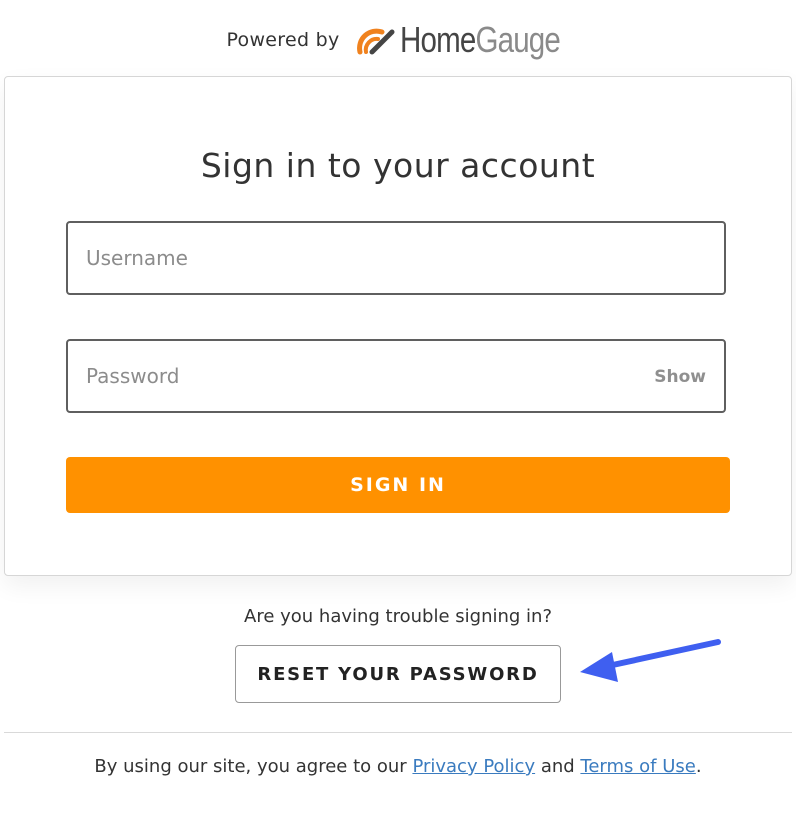 Image resolution: width=796 pixels, height=819 pixels. I want to click on homegauge-logo: HomeGauge, so click(463, 40).